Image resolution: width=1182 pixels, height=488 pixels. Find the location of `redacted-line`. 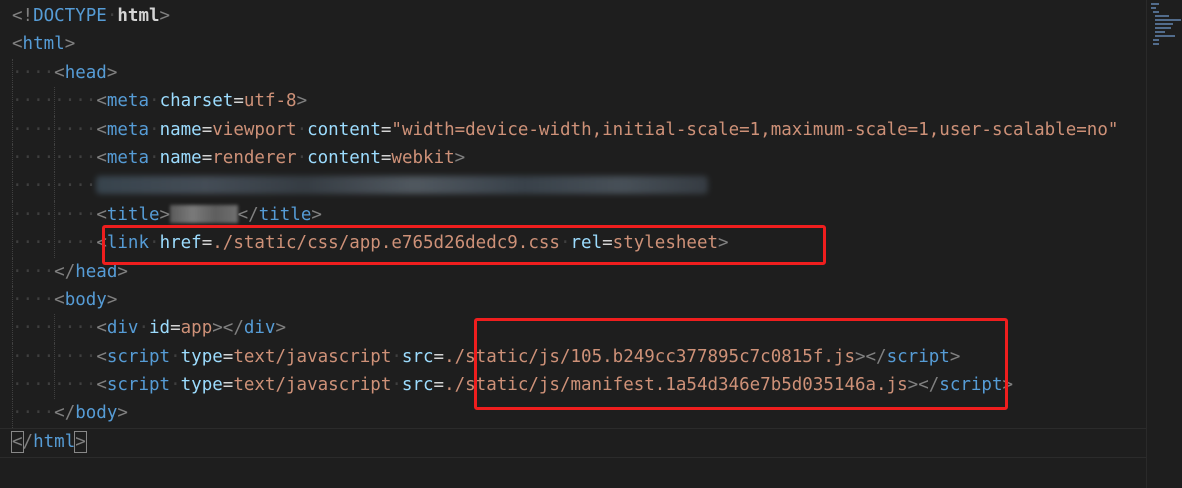

redacted-line is located at coordinates (402, 185).